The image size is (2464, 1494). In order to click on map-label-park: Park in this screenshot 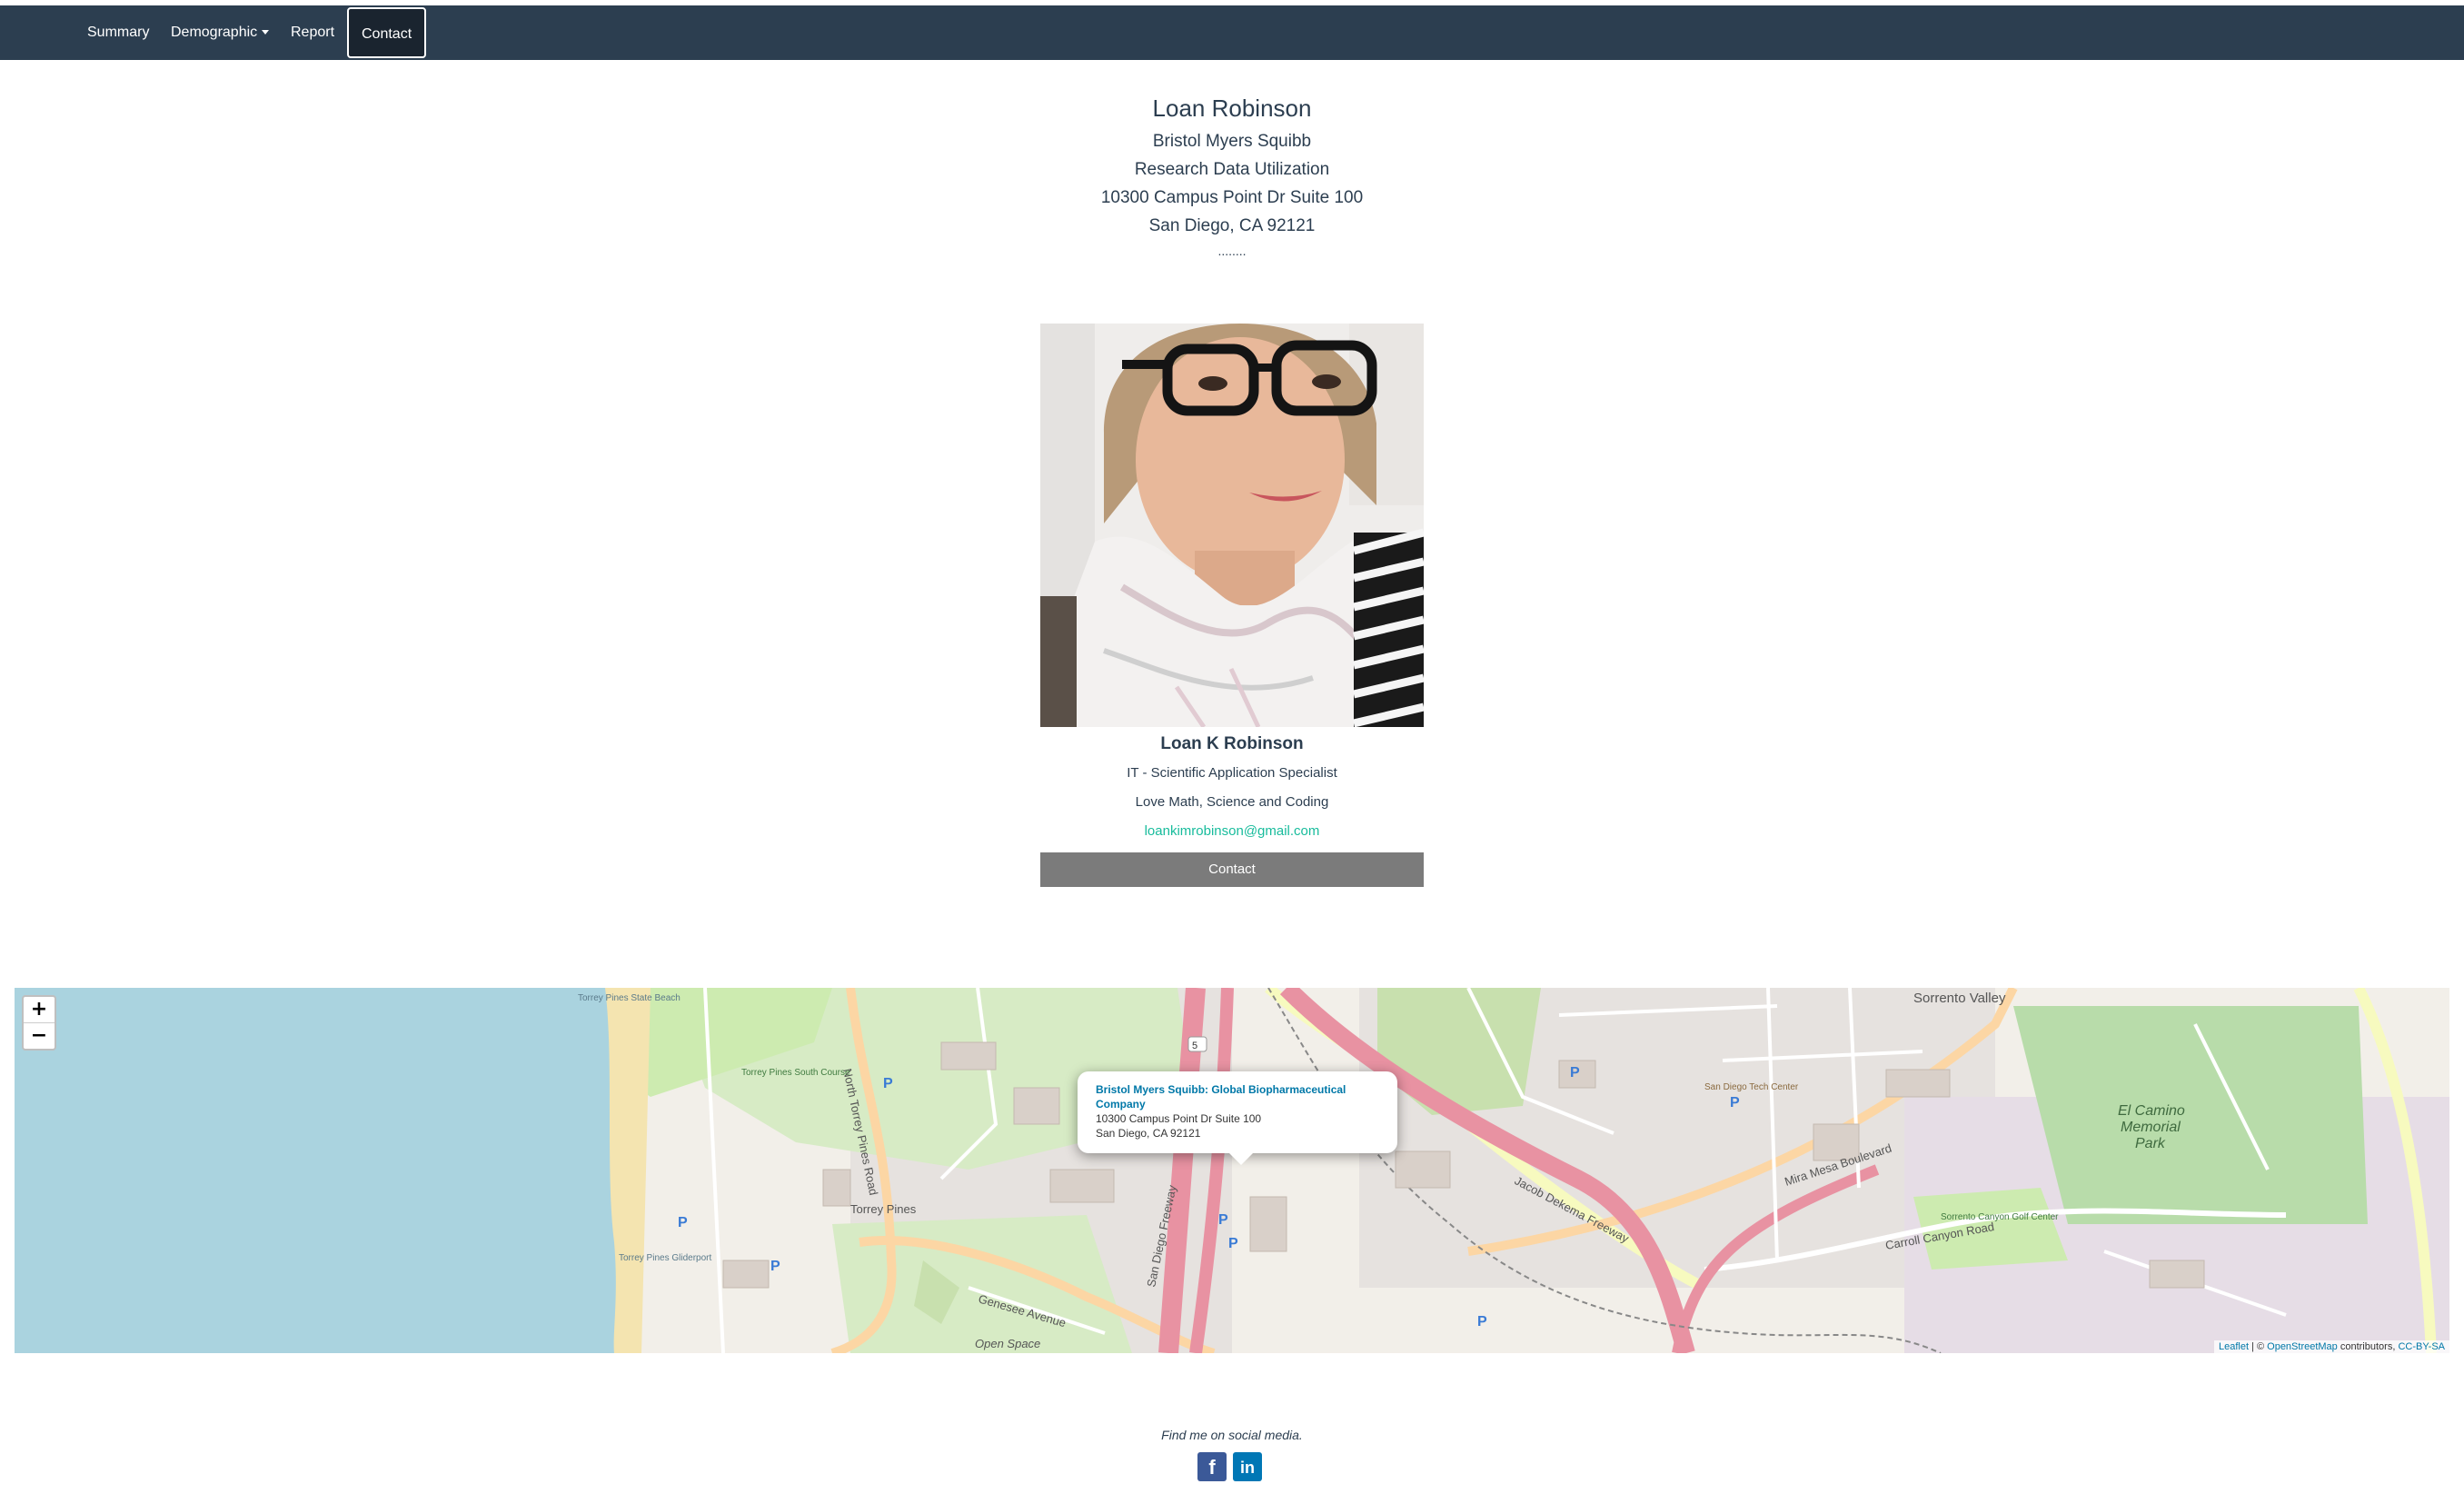, I will do `click(2150, 1143)`.